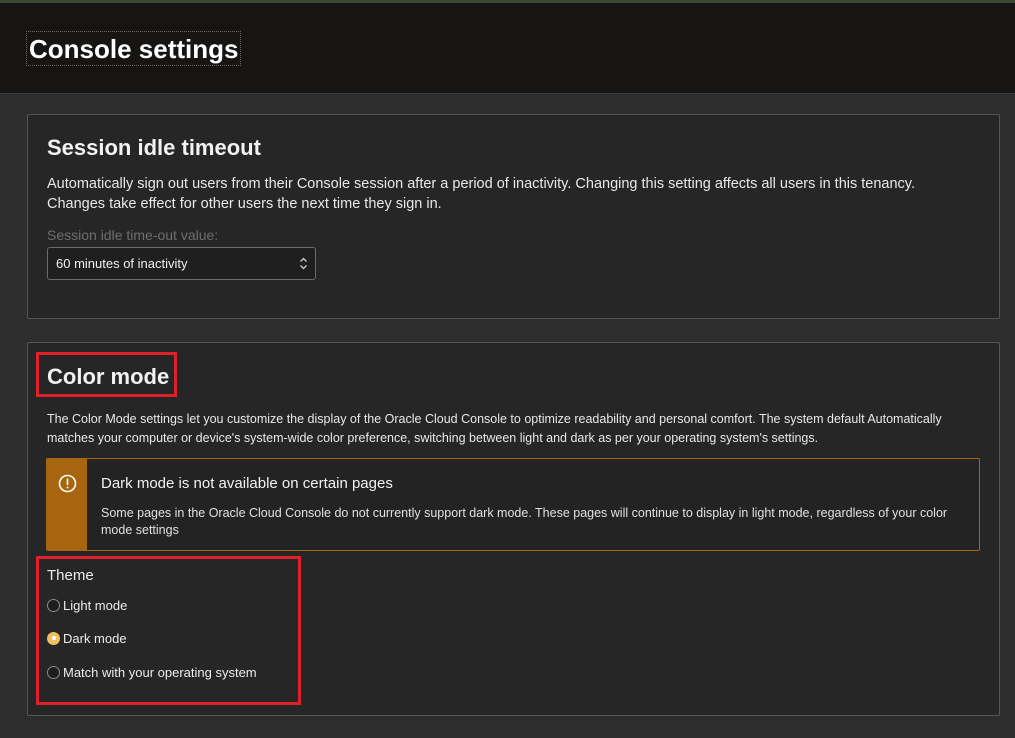 Image resolution: width=1015 pixels, height=738 pixels. Describe the element at coordinates (154, 147) in the screenshot. I see `session-timeout-title: Session idle timeout` at that location.